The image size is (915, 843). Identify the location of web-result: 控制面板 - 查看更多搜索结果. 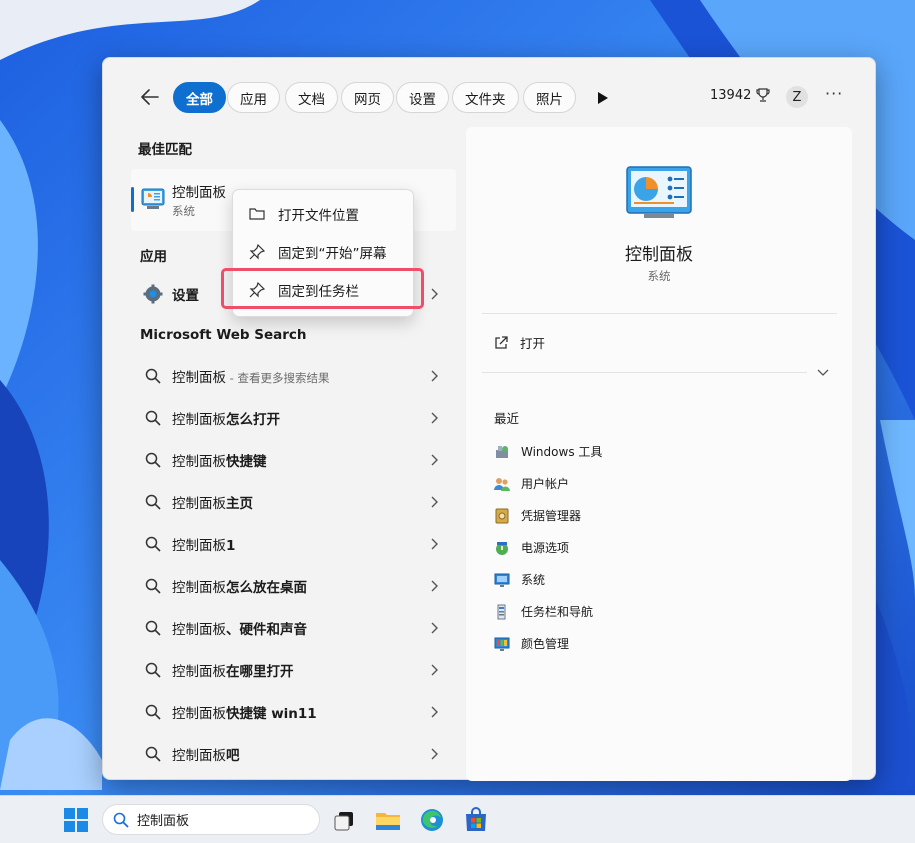
(287, 376).